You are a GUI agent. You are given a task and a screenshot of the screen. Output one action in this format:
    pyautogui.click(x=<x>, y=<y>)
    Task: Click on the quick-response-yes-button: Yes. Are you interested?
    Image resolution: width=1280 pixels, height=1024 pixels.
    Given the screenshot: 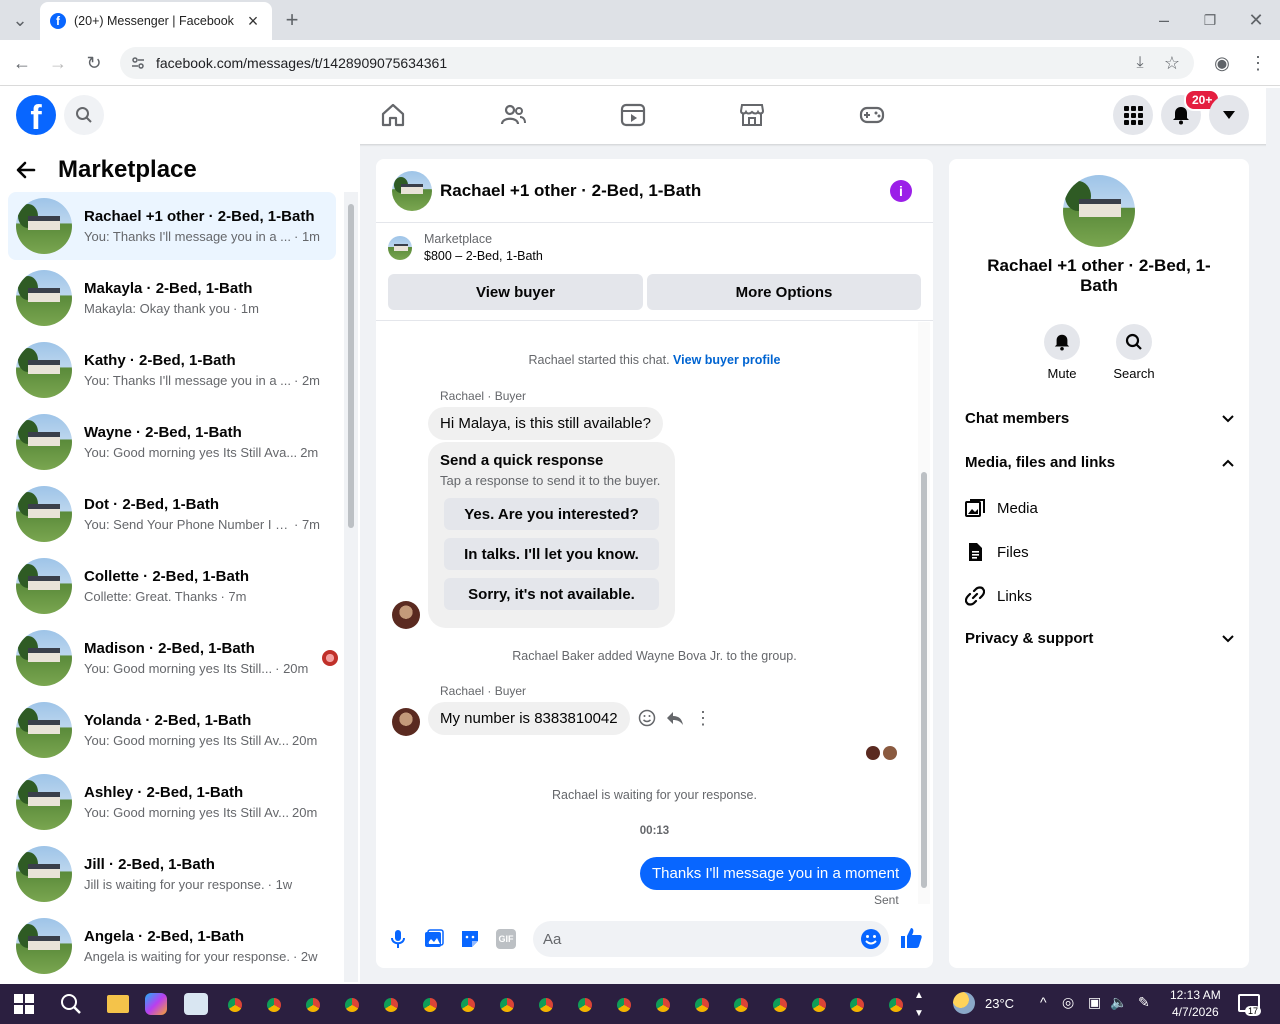 What is the action you would take?
    pyautogui.click(x=551, y=514)
    